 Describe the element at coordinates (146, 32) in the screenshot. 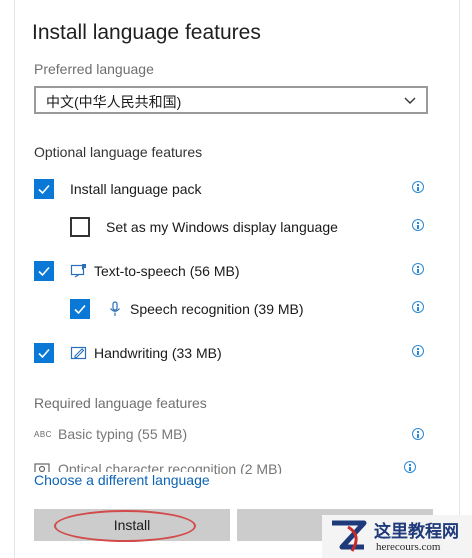

I see `dialog-title: Install language features` at that location.